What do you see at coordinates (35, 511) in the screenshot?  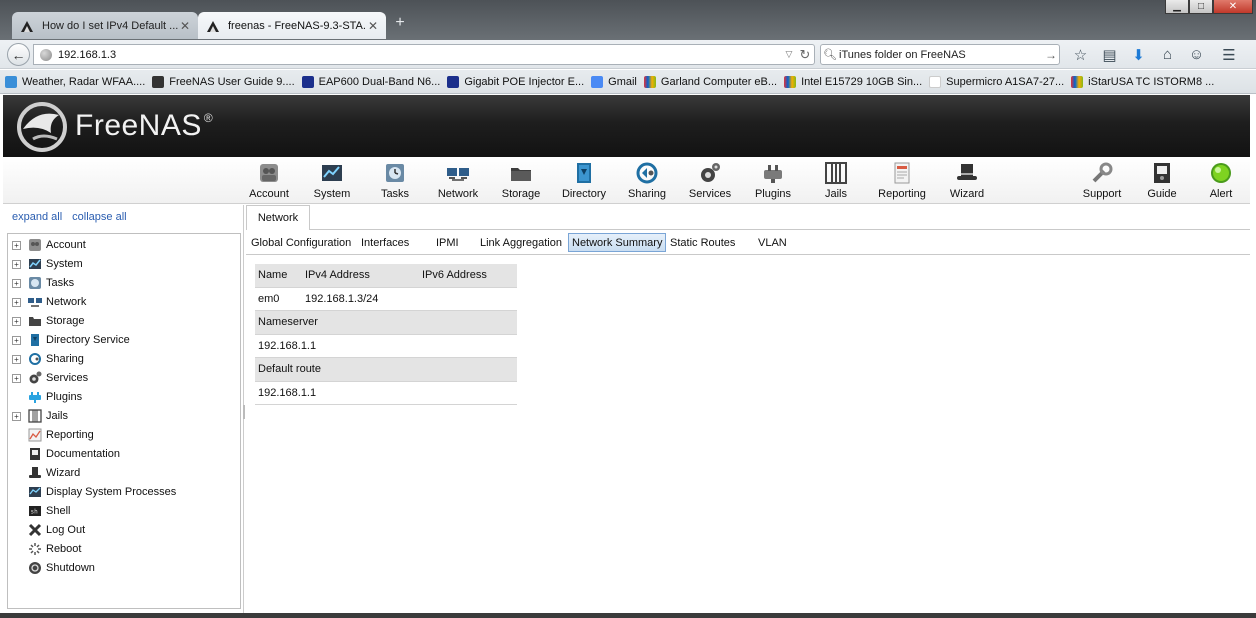 I see `shell-icon: sh` at bounding box center [35, 511].